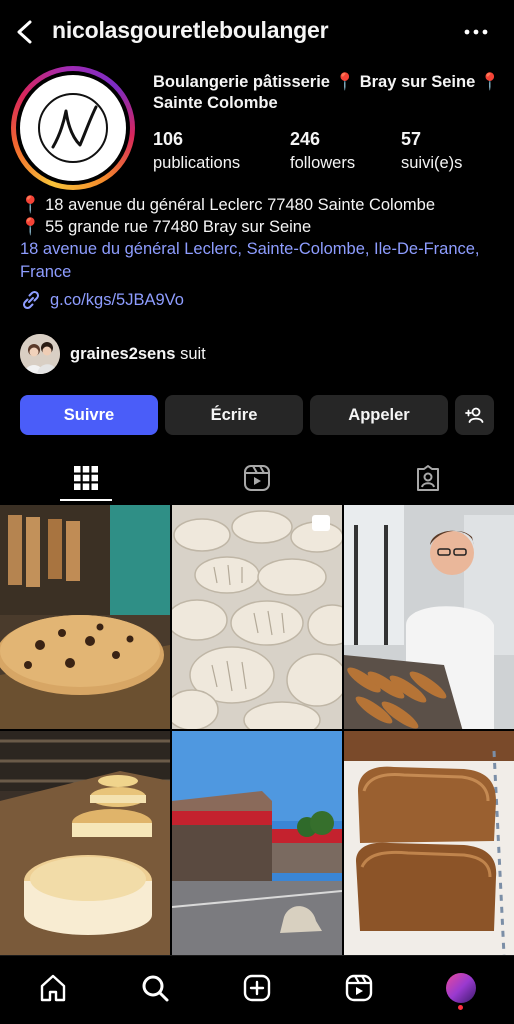 This screenshot has width=514, height=1024. I want to click on active-tab-indicator, so click(86, 500).